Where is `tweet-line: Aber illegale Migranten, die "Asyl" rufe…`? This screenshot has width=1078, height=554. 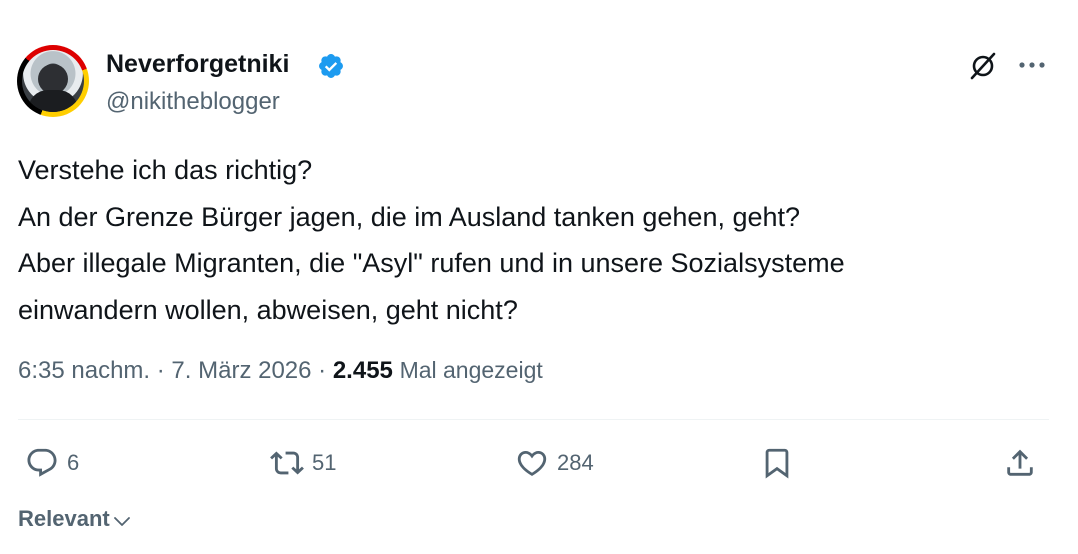 tweet-line: Aber illegale Migranten, die "Asyl" rufe… is located at coordinates (431, 263).